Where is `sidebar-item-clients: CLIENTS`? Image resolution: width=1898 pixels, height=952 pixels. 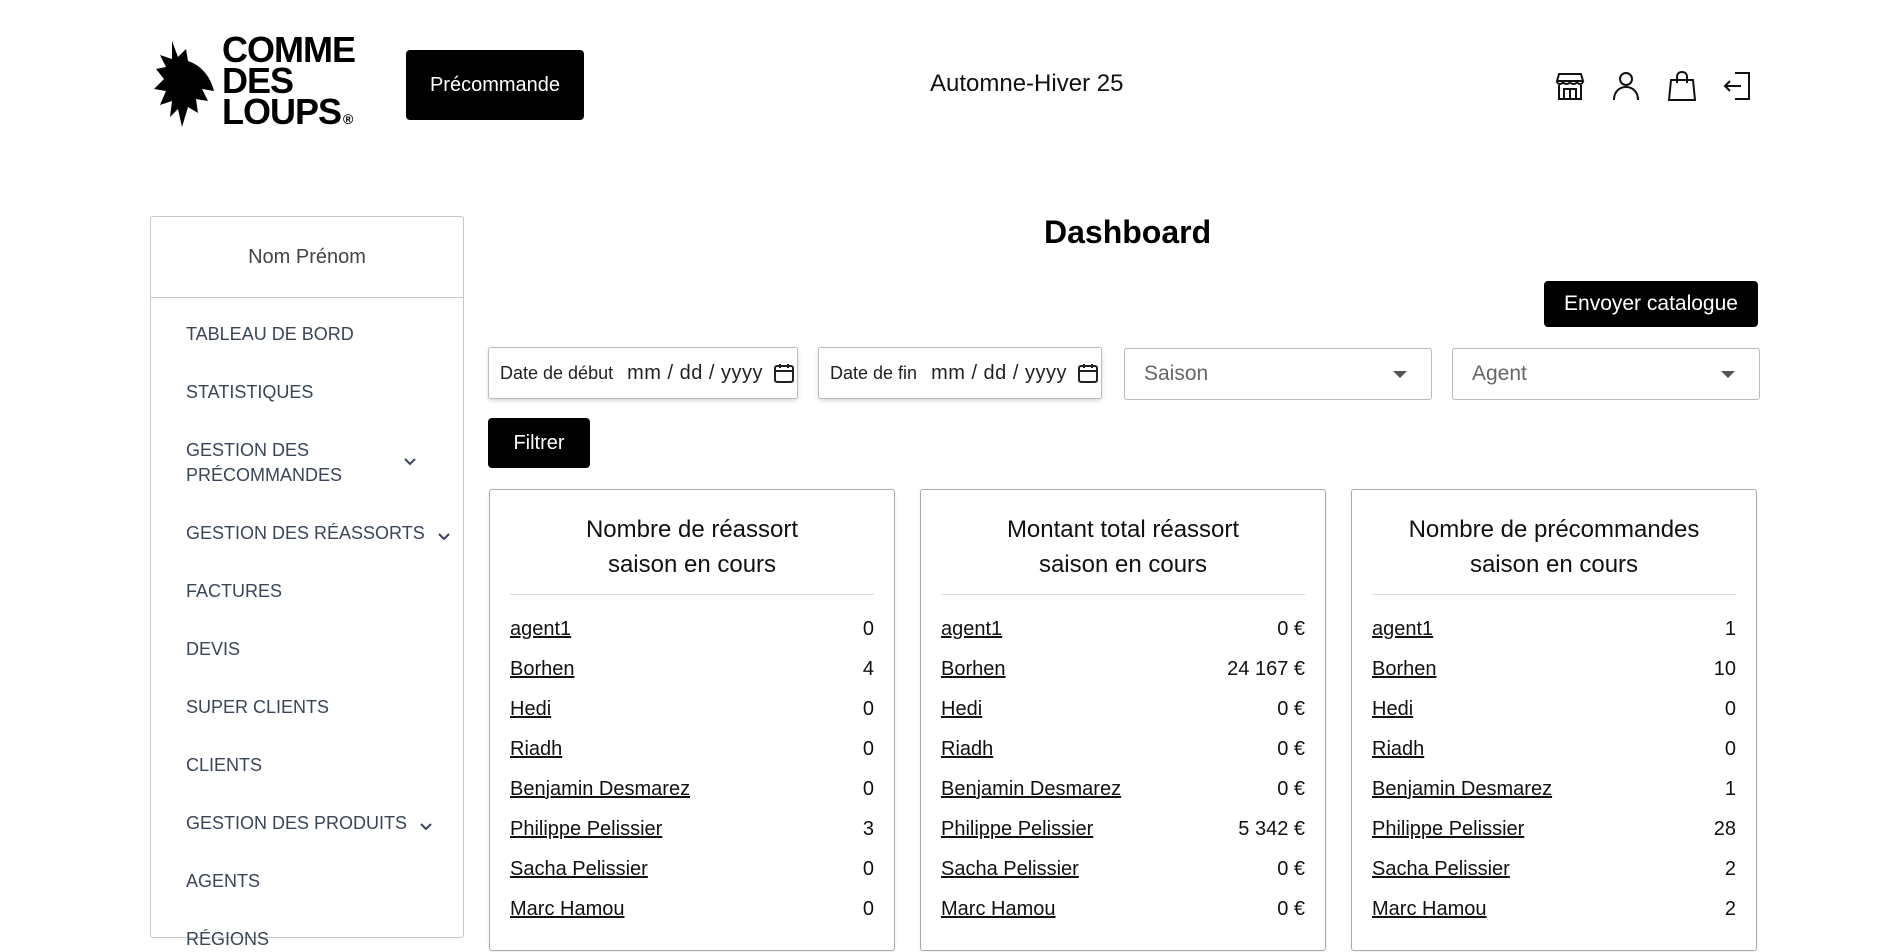 sidebar-item-clients: CLIENTS is located at coordinates (324, 765).